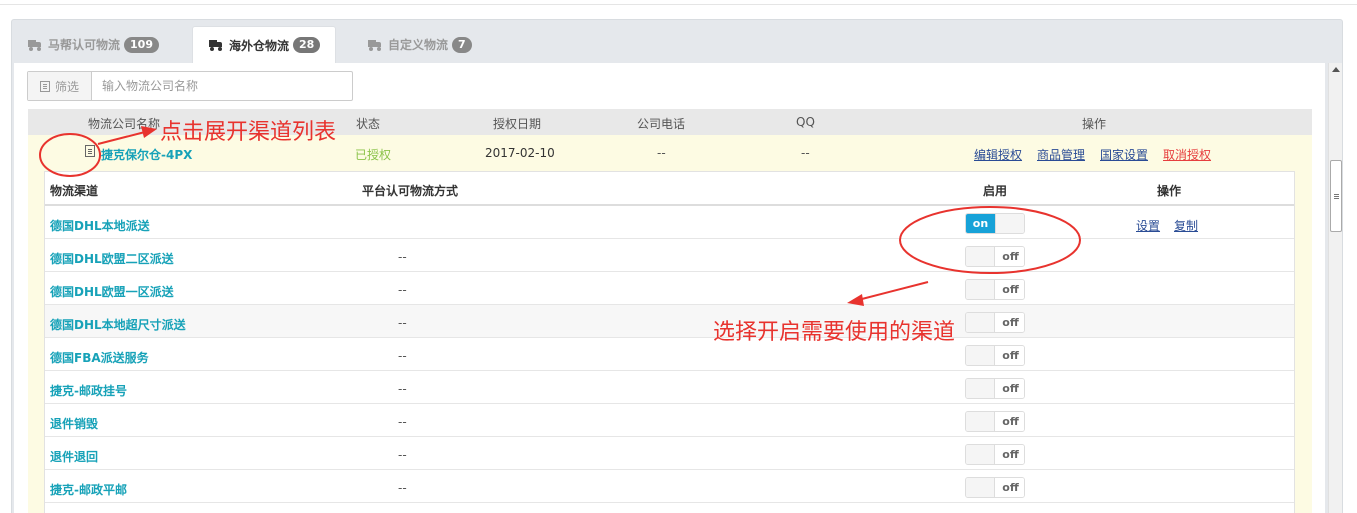 This screenshot has height=513, width=1357. I want to click on channel-row: 退件销毁 -- off, so click(669, 420).